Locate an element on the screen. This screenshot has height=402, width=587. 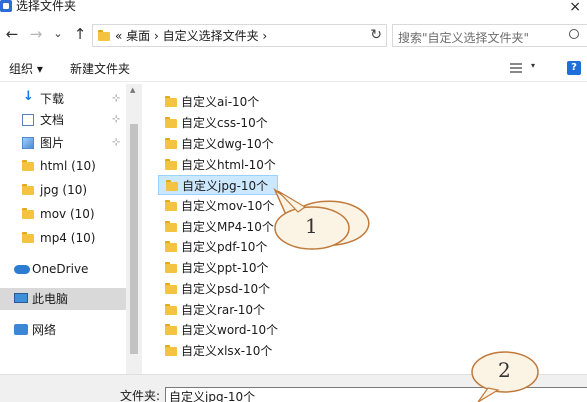
sidebar-item-network: 网络 is located at coordinates (63, 330).